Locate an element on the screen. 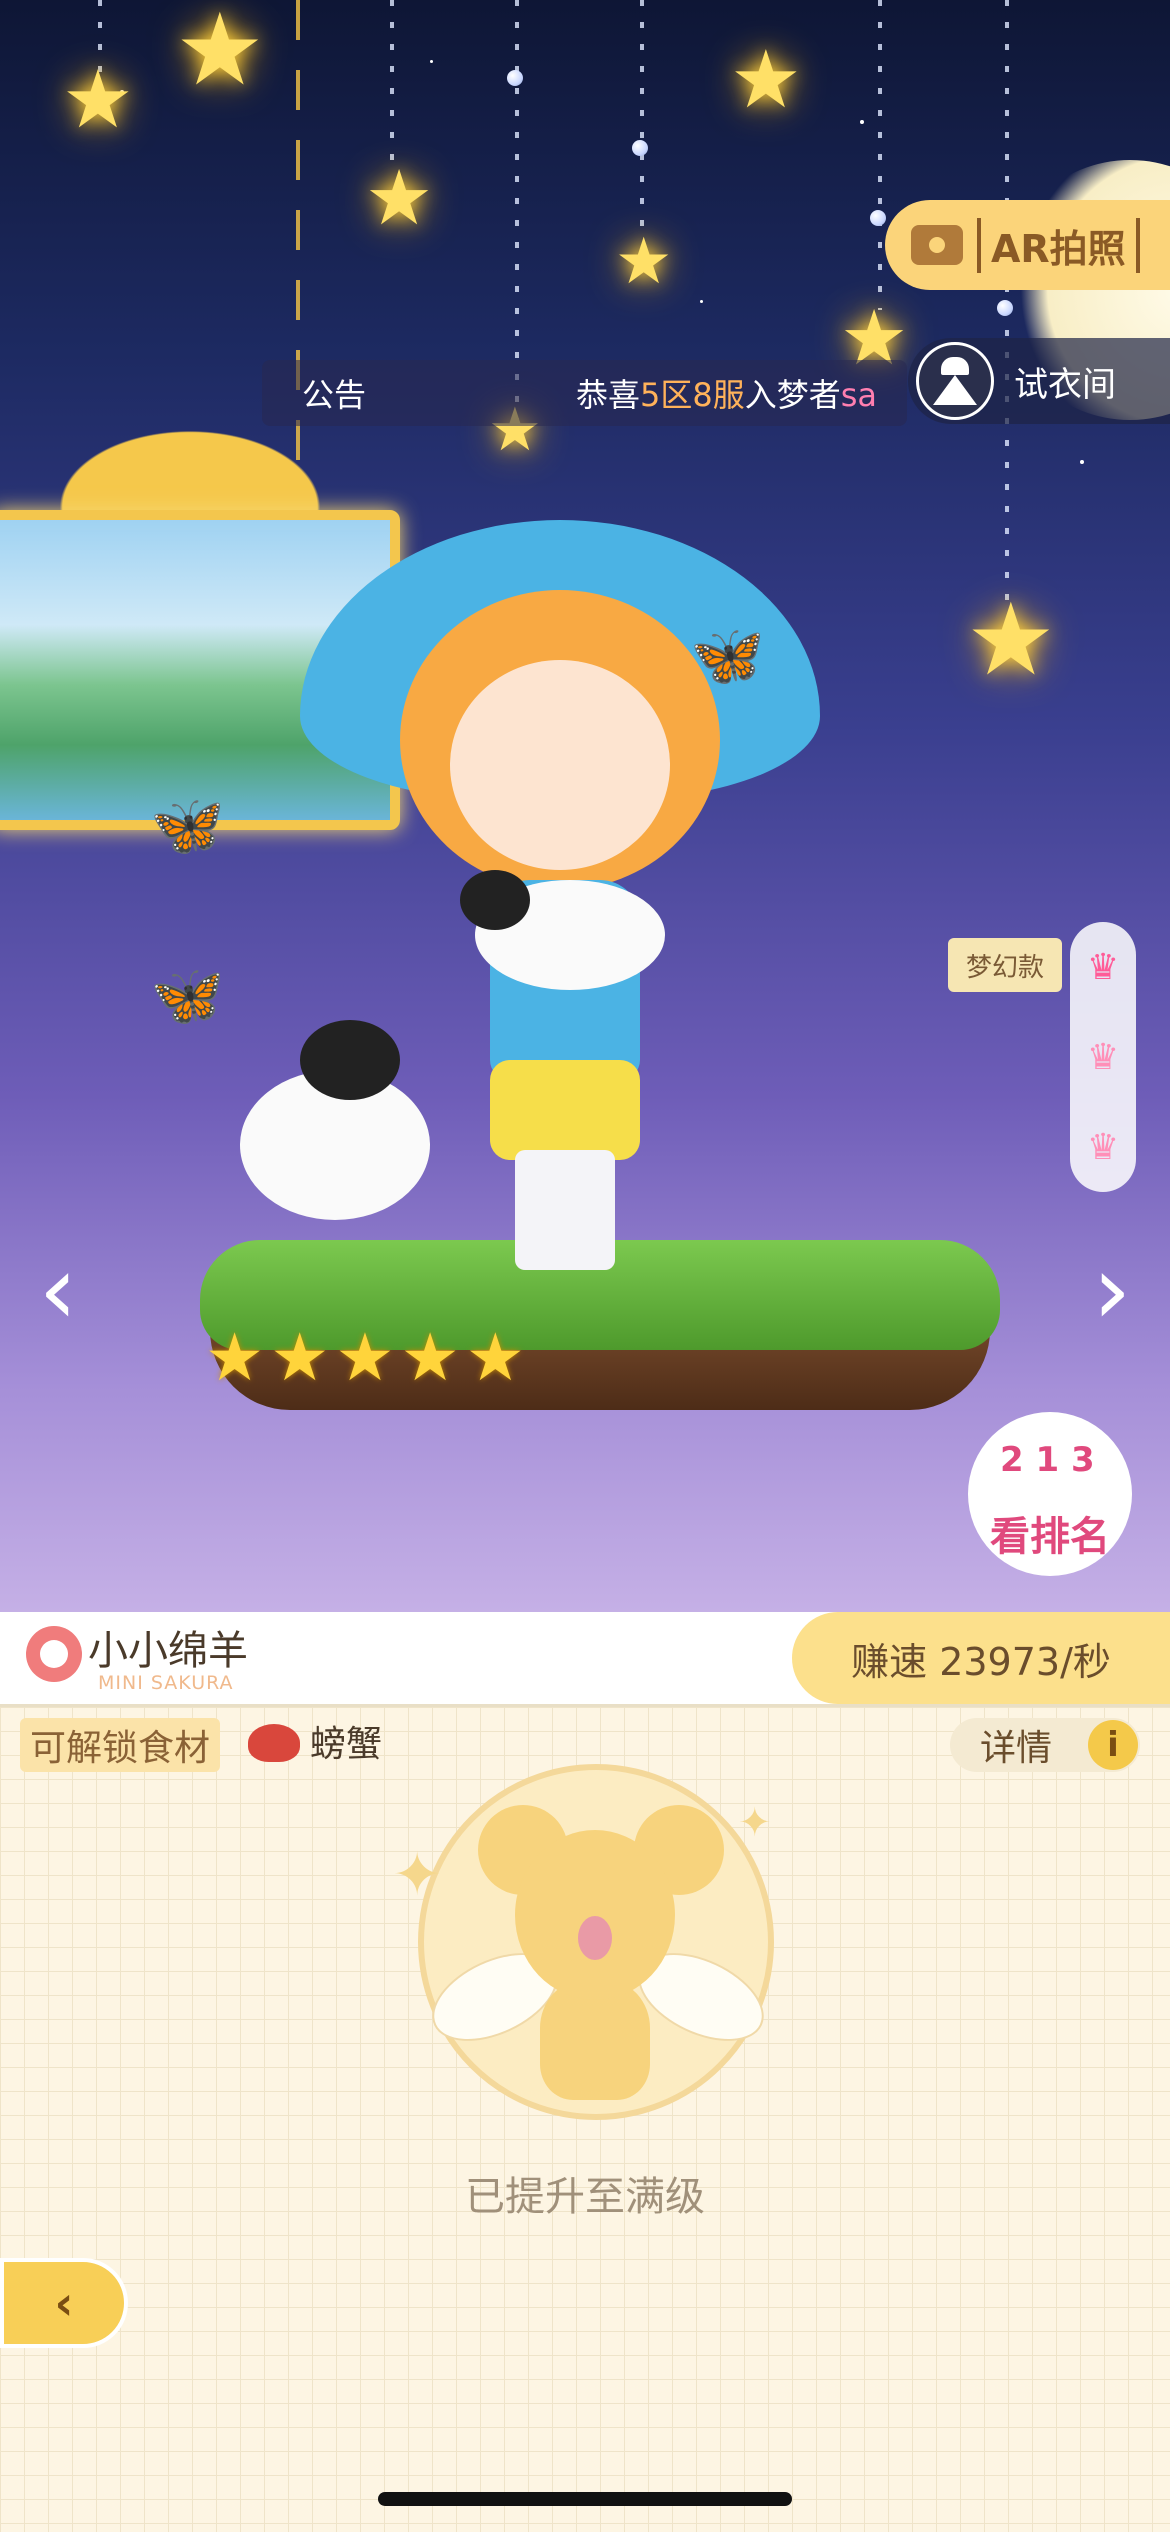 The image size is (1170, 2532). back-button: ‹ is located at coordinates (64, 2303).